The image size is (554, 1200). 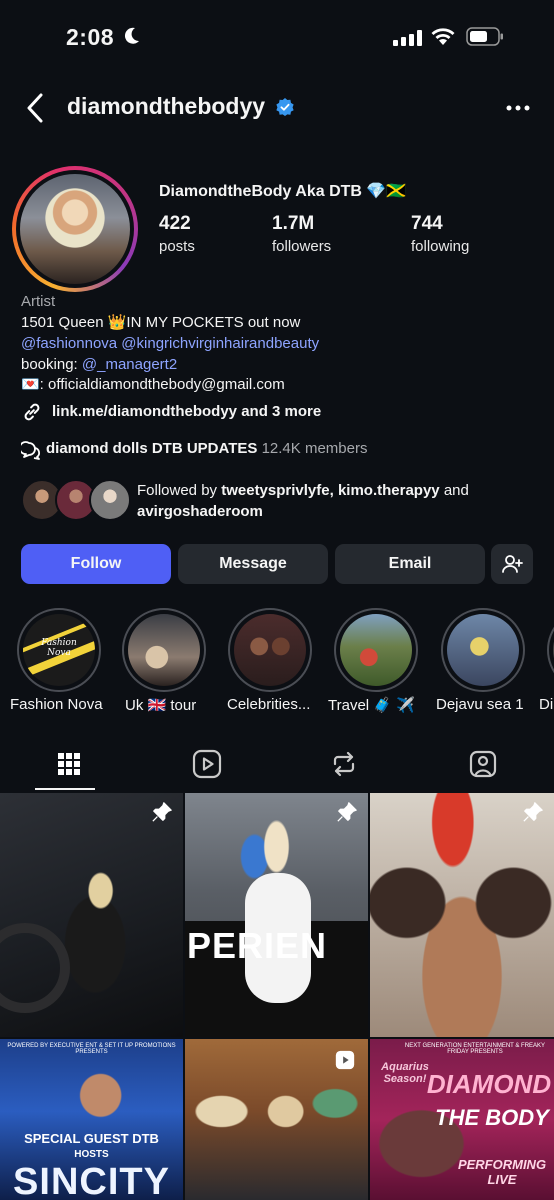 I want to click on post-flyer-performing: PERFORMING LIVE, so click(x=502, y=1172).